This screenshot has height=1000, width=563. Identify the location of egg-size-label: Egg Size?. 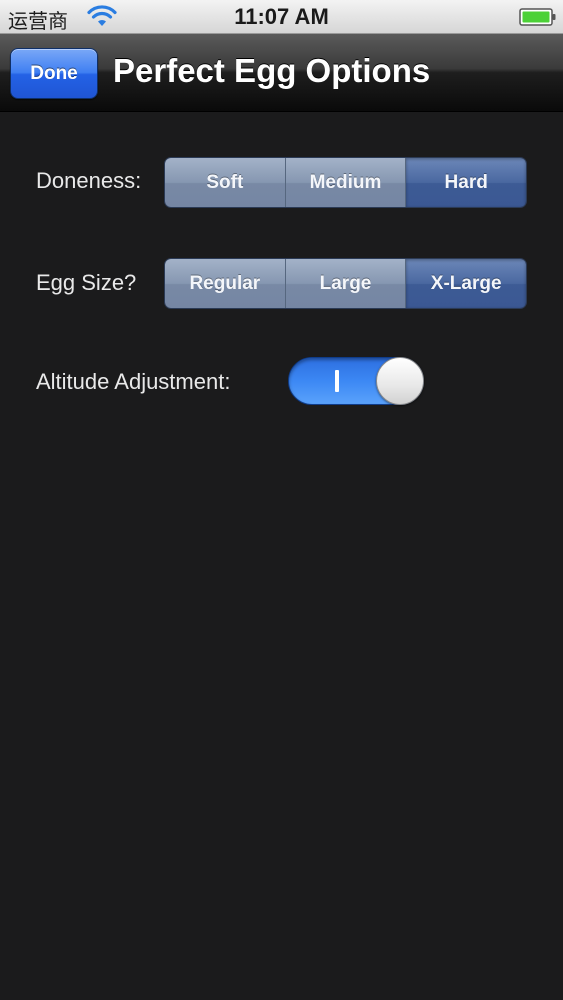
(86, 282).